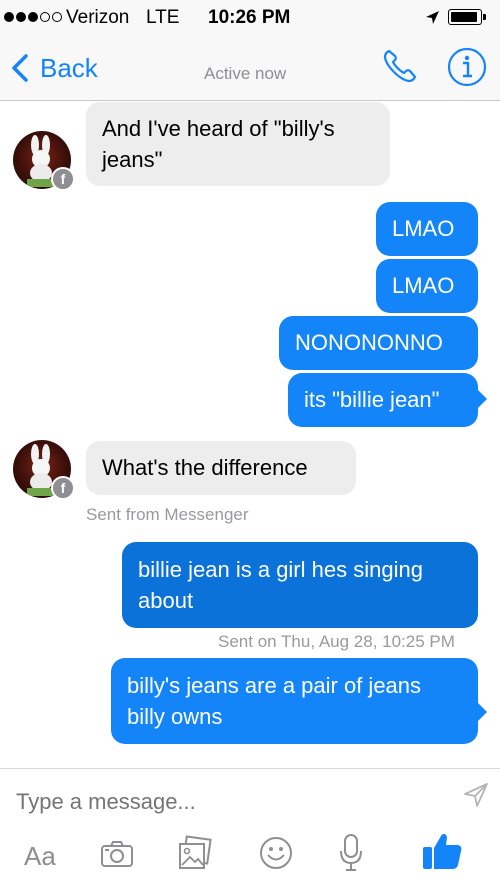  Describe the element at coordinates (238, 144) in the screenshot. I see `message-bubble-incoming: And I've heard of "billy's jeans"` at that location.